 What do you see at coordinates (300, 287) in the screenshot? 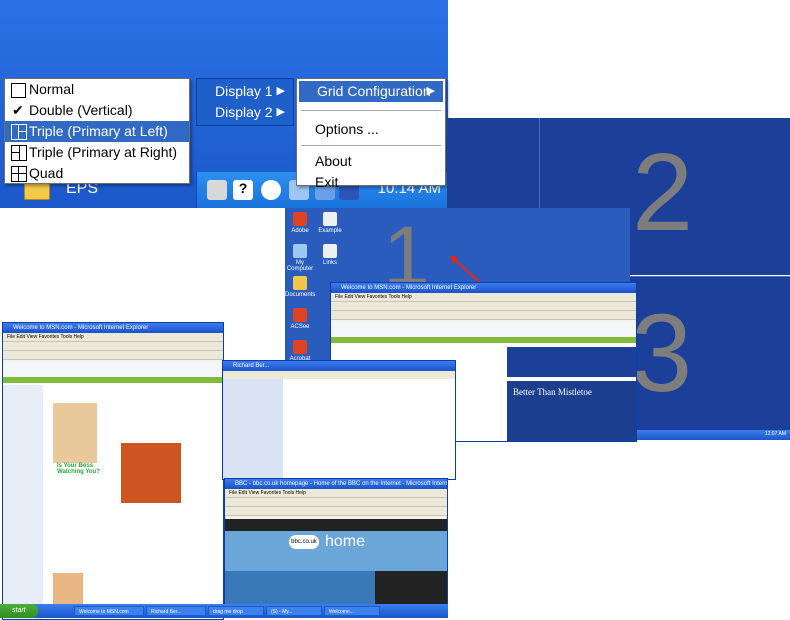
I see `desktop-icon-documents: Documents` at bounding box center [300, 287].